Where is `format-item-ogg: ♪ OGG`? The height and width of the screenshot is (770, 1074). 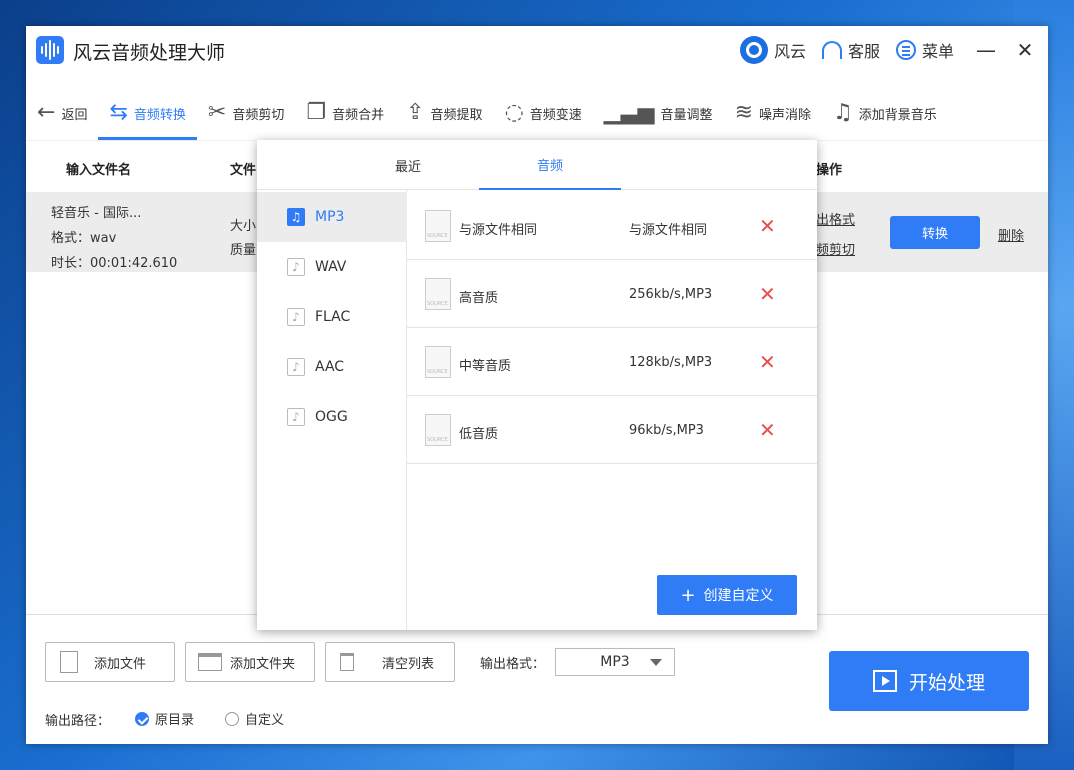
format-item-ogg: ♪ OGG is located at coordinates (332, 417).